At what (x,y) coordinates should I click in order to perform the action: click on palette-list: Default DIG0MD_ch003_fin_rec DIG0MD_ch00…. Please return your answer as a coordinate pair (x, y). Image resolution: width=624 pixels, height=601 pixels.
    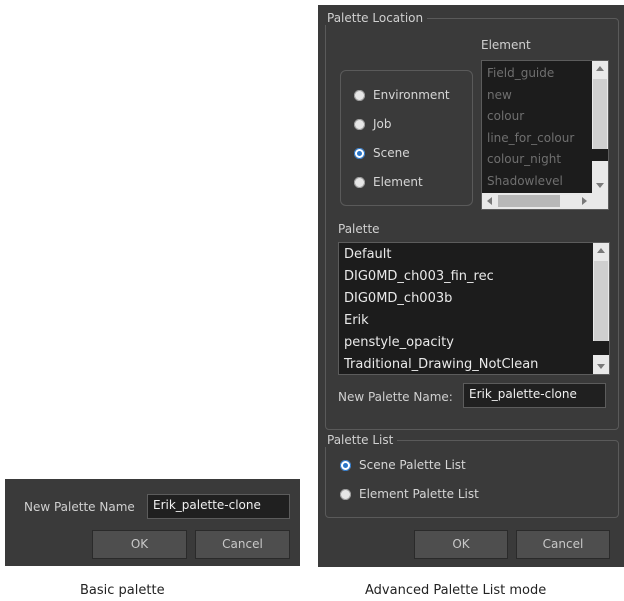
    Looking at the image, I should click on (474, 308).